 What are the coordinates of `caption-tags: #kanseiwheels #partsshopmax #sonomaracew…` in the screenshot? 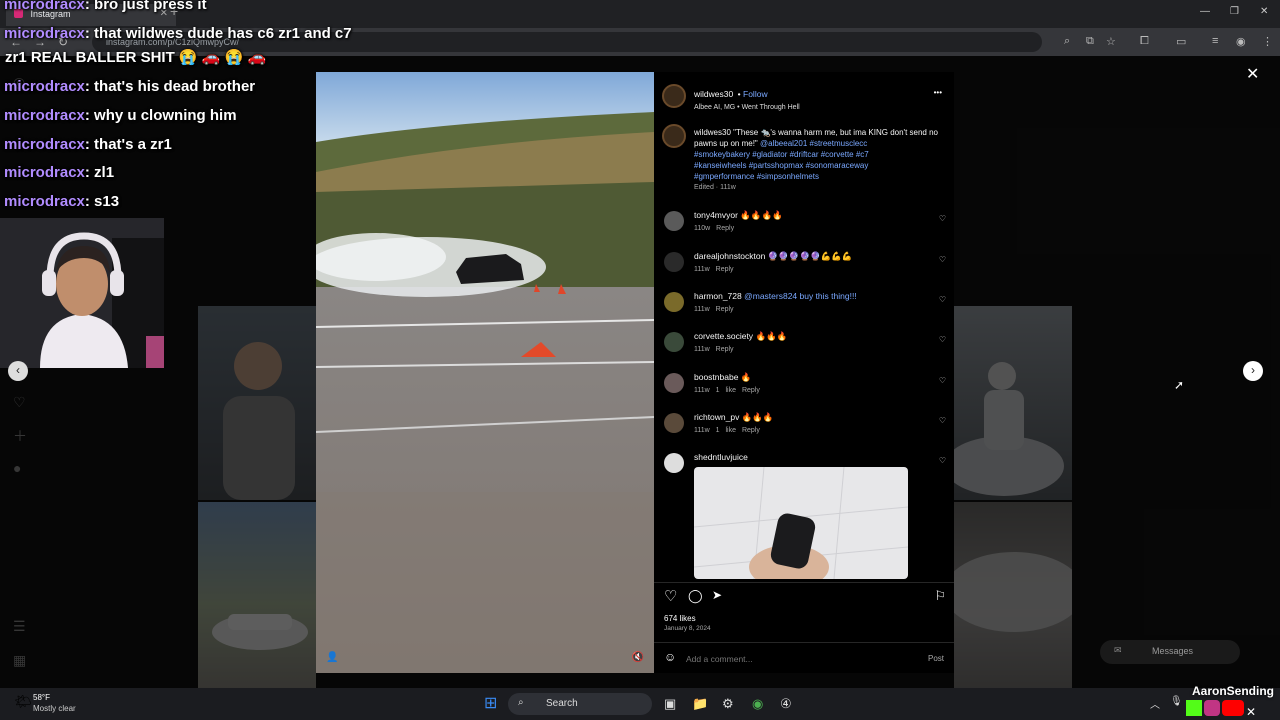 It's located at (781, 165).